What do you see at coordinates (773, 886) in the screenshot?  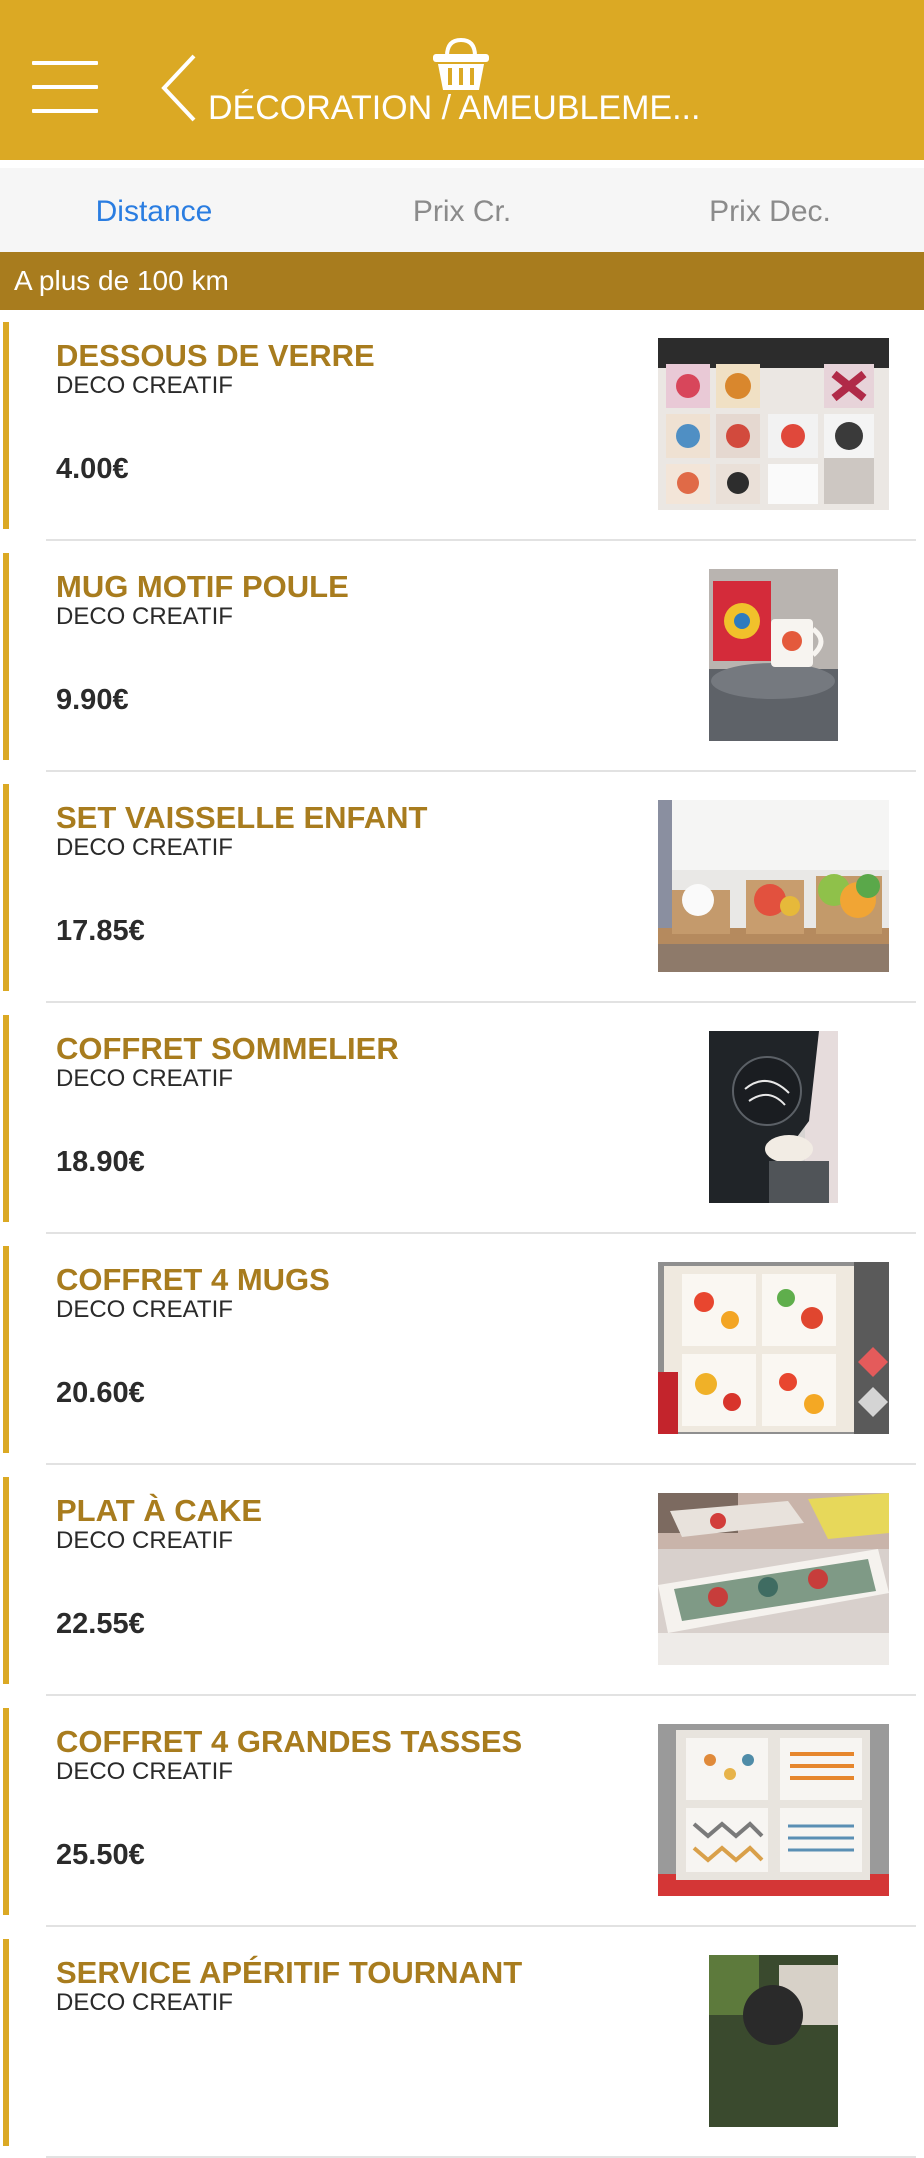 I see `kids-tableware-photo` at bounding box center [773, 886].